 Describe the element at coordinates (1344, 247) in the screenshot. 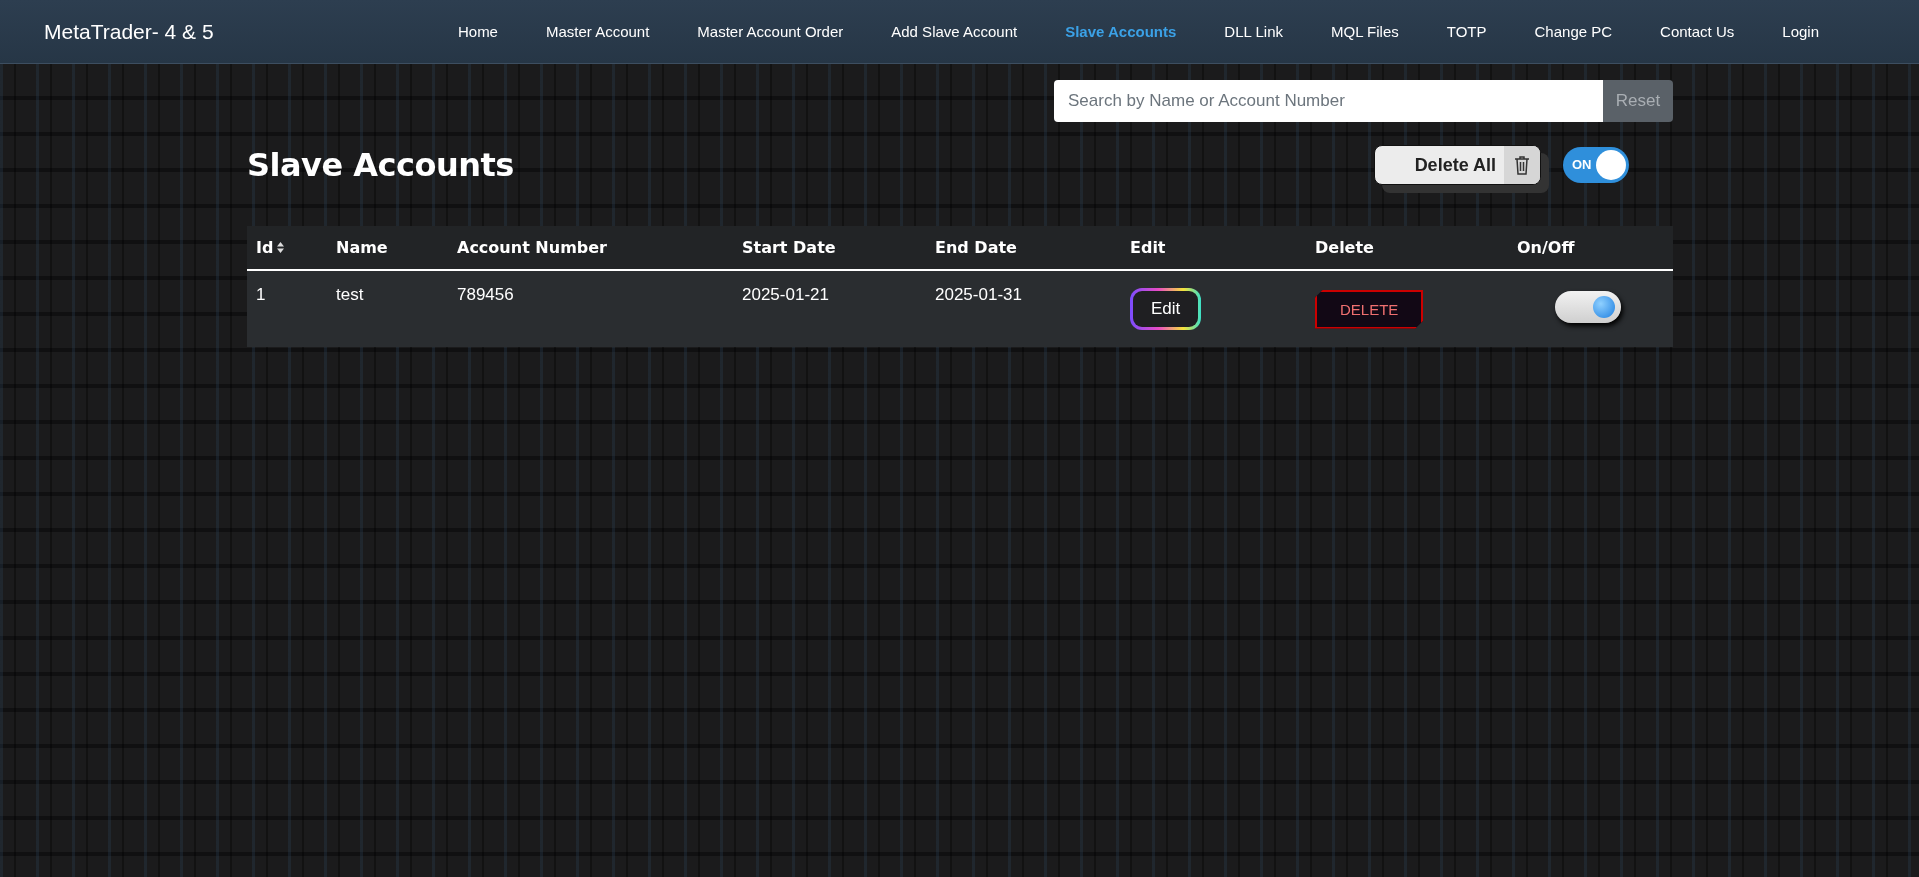

I see `column-header: Delete` at that location.